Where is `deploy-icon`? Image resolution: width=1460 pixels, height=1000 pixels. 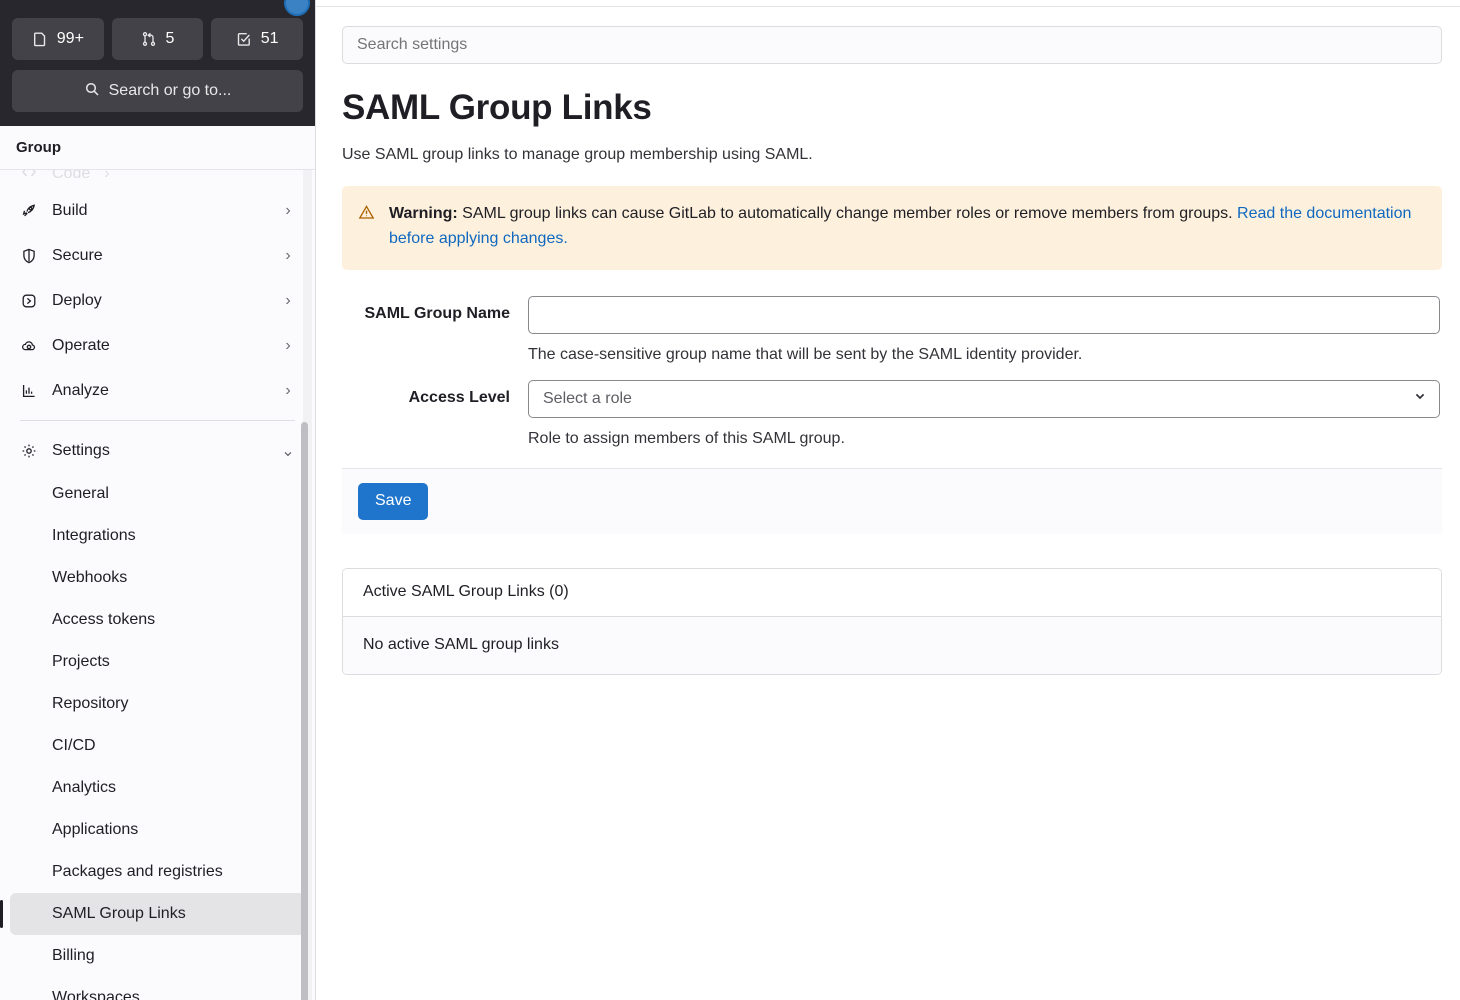 deploy-icon is located at coordinates (29, 301).